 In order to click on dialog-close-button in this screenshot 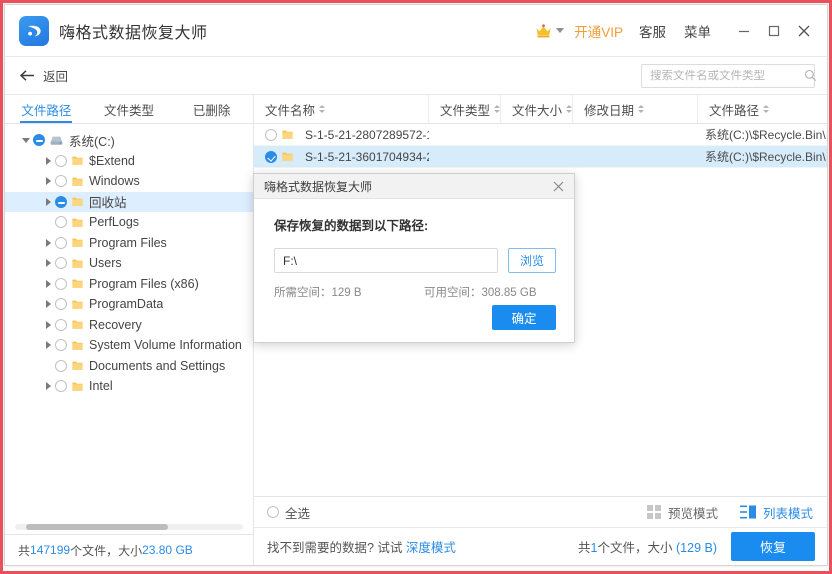, I will do `click(558, 186)`.